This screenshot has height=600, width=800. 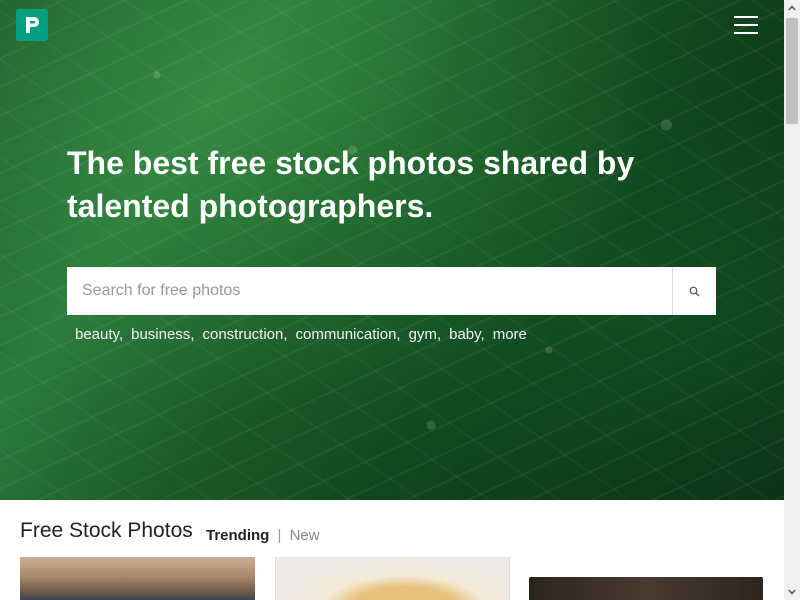 I want to click on tag-link: beauty,, so click(x=99, y=334).